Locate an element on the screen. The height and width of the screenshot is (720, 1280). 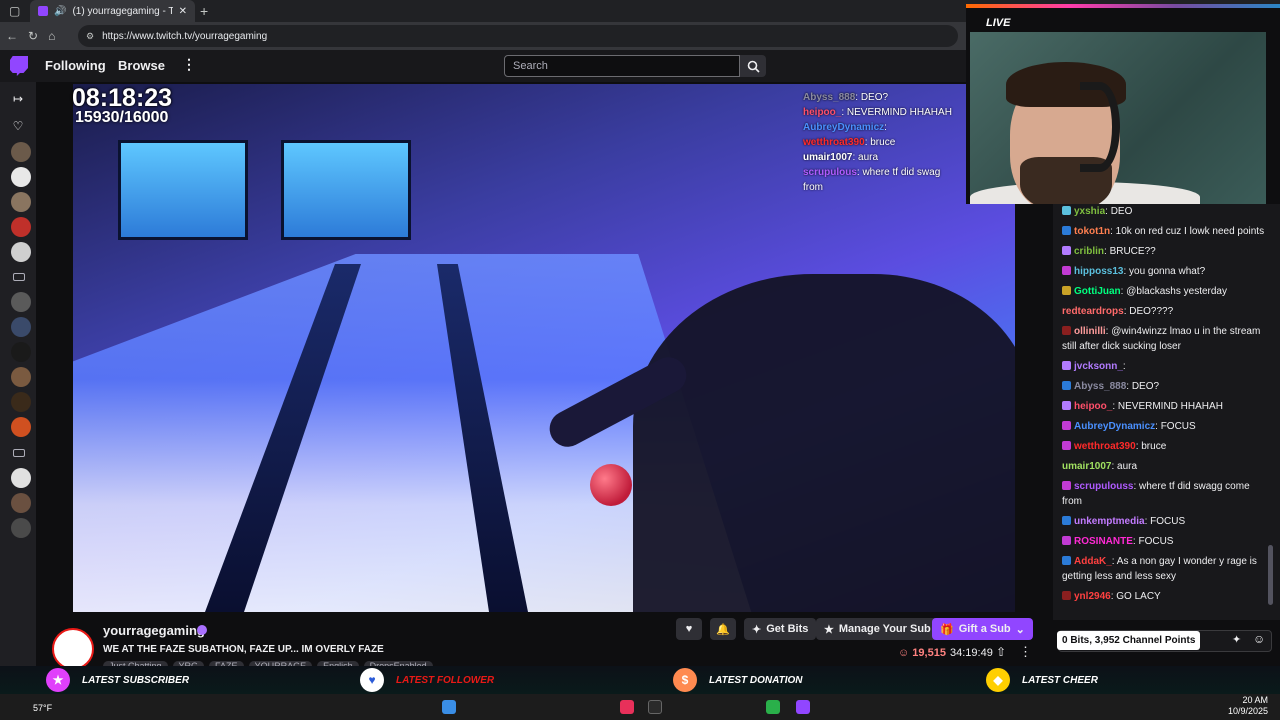
notifications-button: 🔔 is located at coordinates (723, 629).